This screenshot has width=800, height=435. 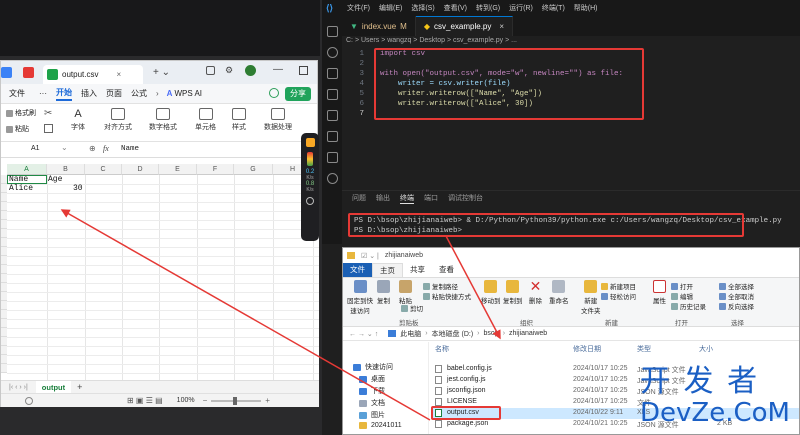 What do you see at coordinates (715, 413) in the screenshot?
I see `watermark-en: DevZe.CoM` at bounding box center [715, 413].